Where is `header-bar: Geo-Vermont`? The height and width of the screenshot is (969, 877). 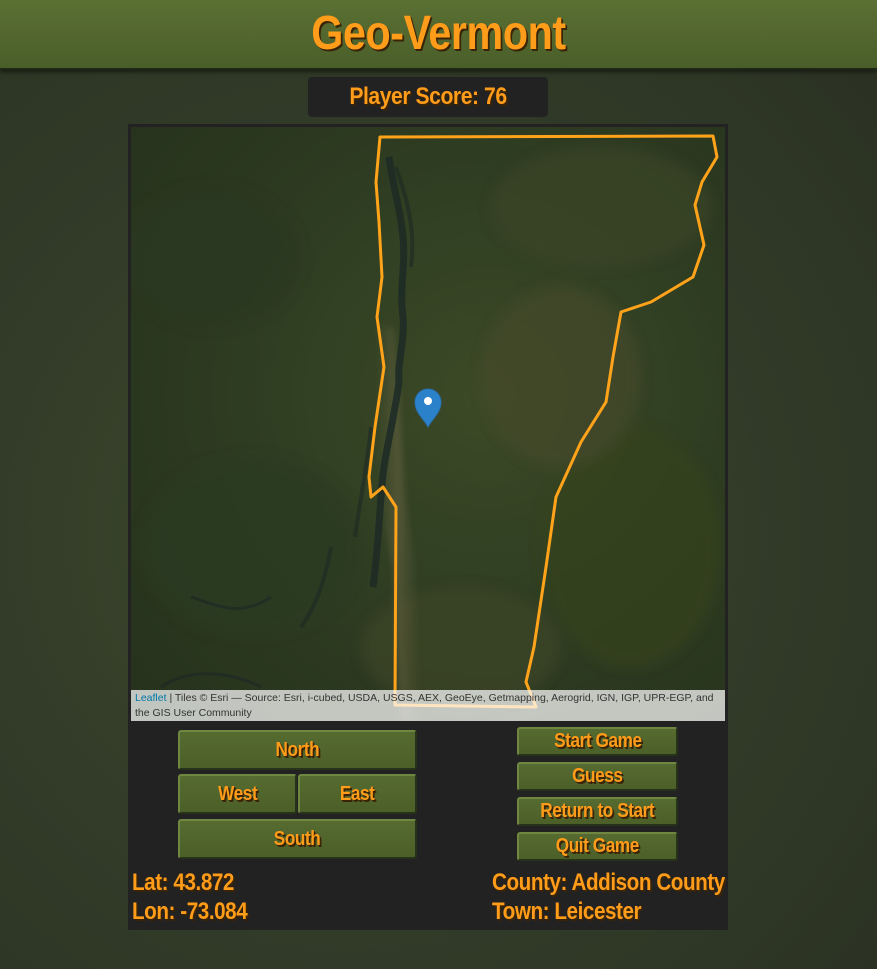
header-bar: Geo-Vermont is located at coordinates (438, 35).